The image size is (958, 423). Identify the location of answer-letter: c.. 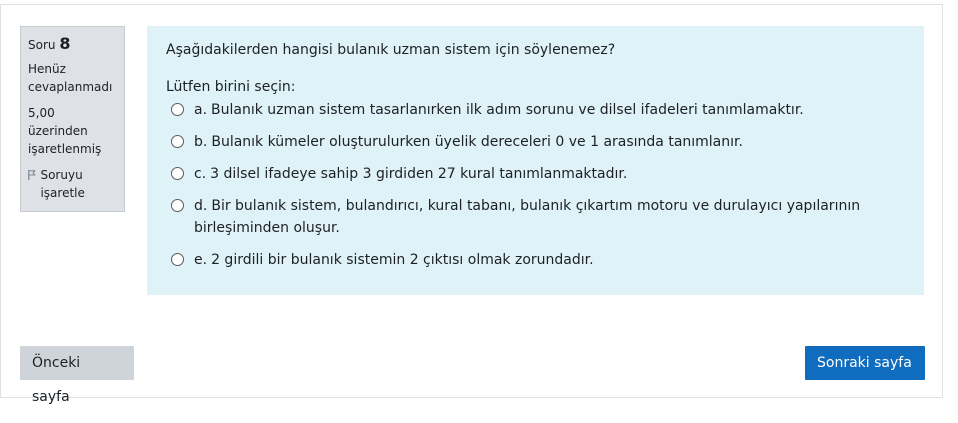
(200, 174).